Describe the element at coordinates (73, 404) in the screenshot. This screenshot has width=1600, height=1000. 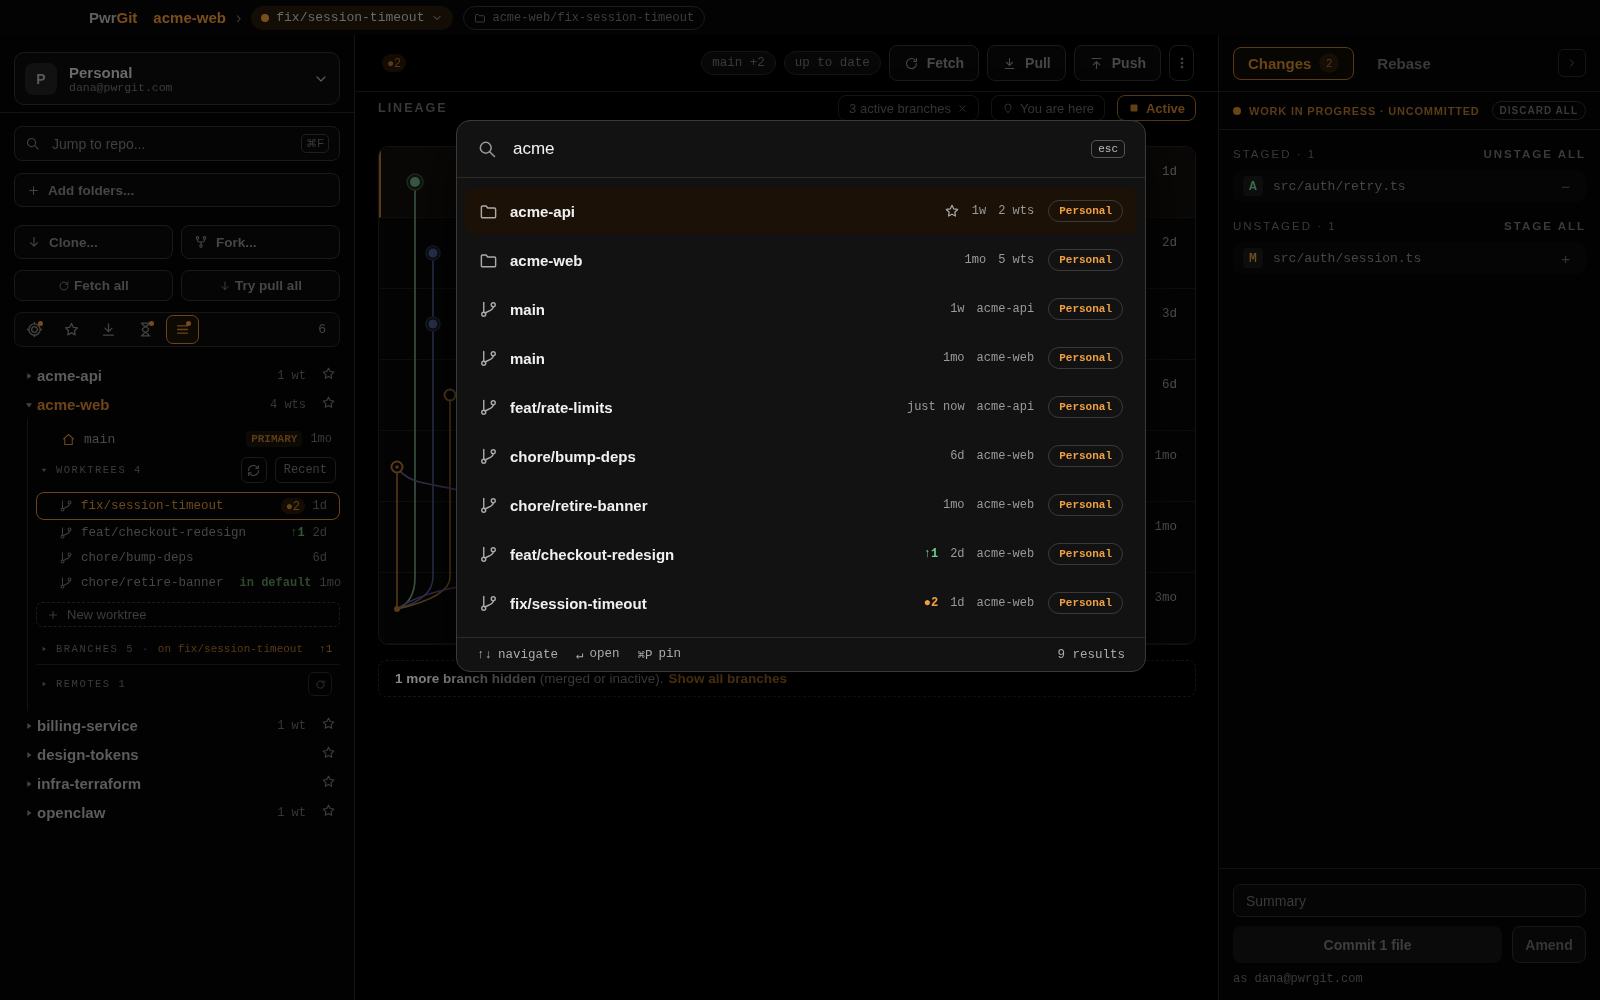
I see `repo-name: acme-web` at that location.